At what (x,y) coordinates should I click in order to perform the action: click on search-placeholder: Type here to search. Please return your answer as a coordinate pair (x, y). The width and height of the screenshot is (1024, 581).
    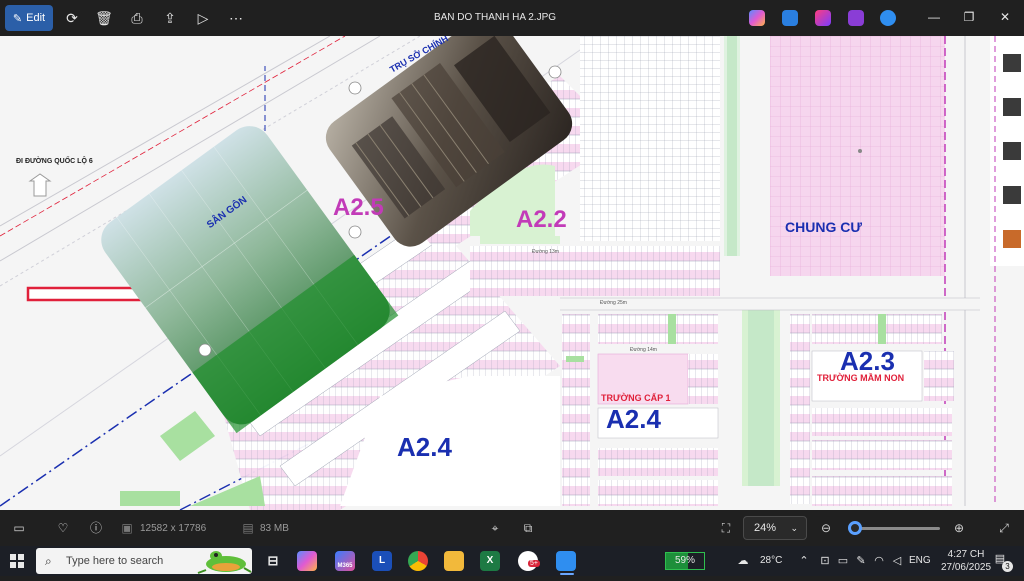
    Looking at the image, I should click on (115, 561).